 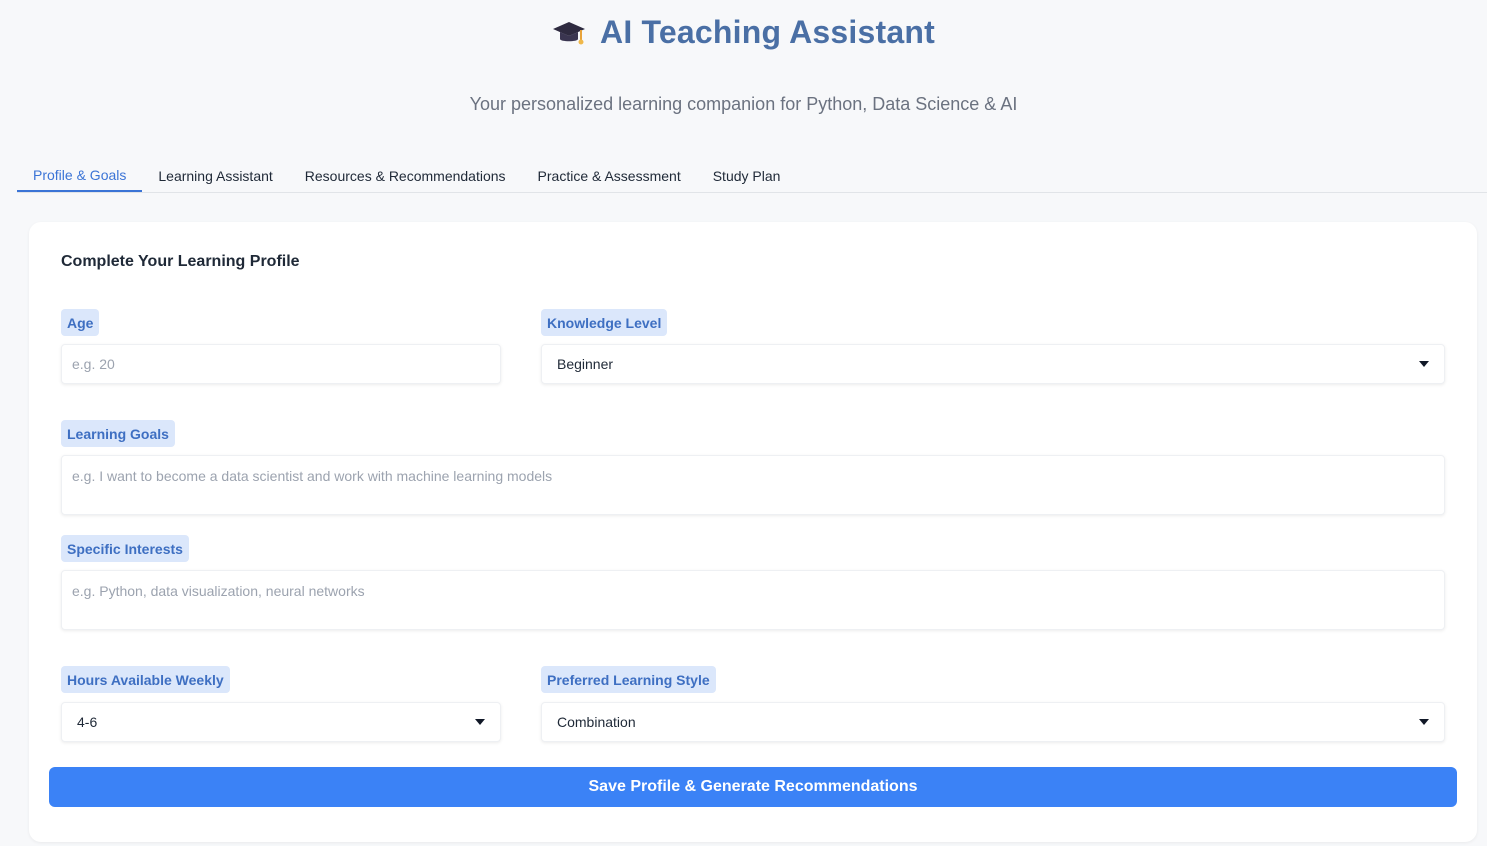 I want to click on form-title: Complete Your Learning Profile, so click(x=180, y=261).